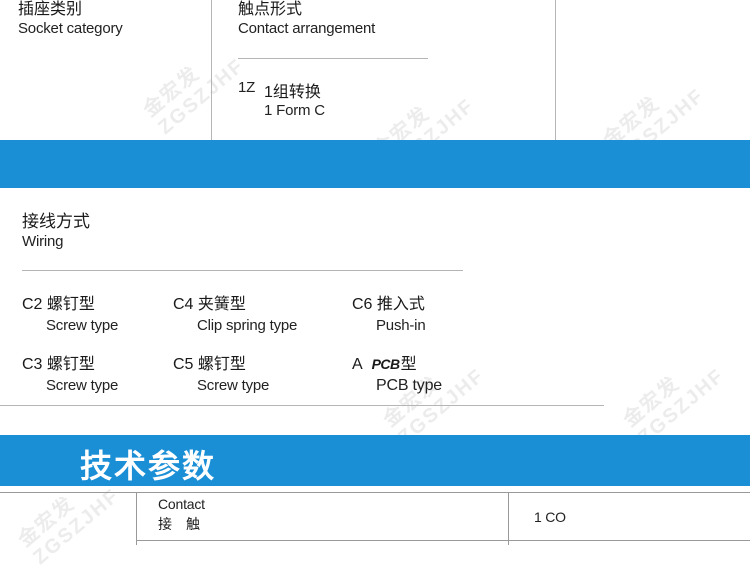 This screenshot has width=750, height=570. I want to click on wiring-title-zh: 接线方式, so click(56, 221).